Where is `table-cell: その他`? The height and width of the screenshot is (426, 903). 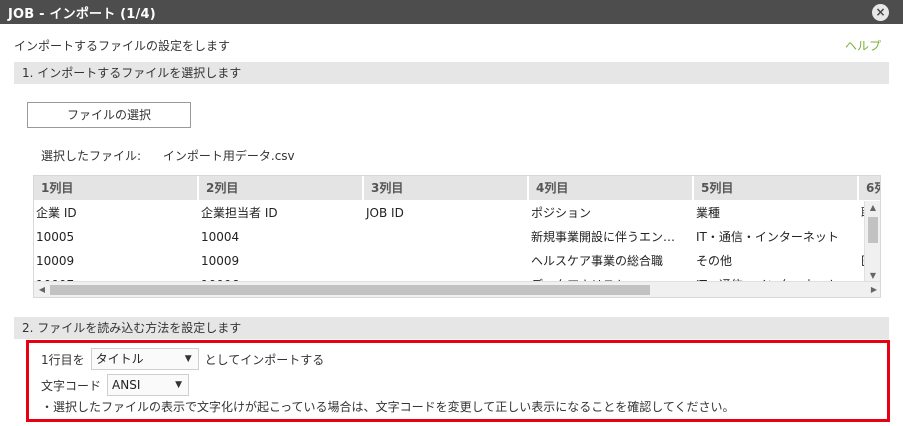 table-cell: その他 is located at coordinates (714, 261).